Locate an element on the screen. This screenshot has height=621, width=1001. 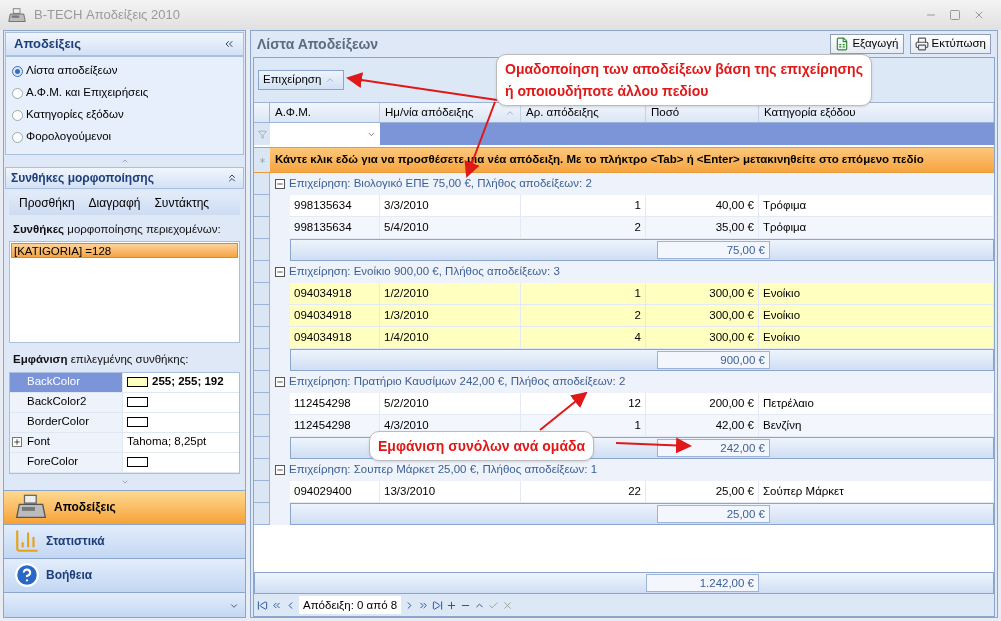
annotation-arrow is located at coordinates (563, 411).